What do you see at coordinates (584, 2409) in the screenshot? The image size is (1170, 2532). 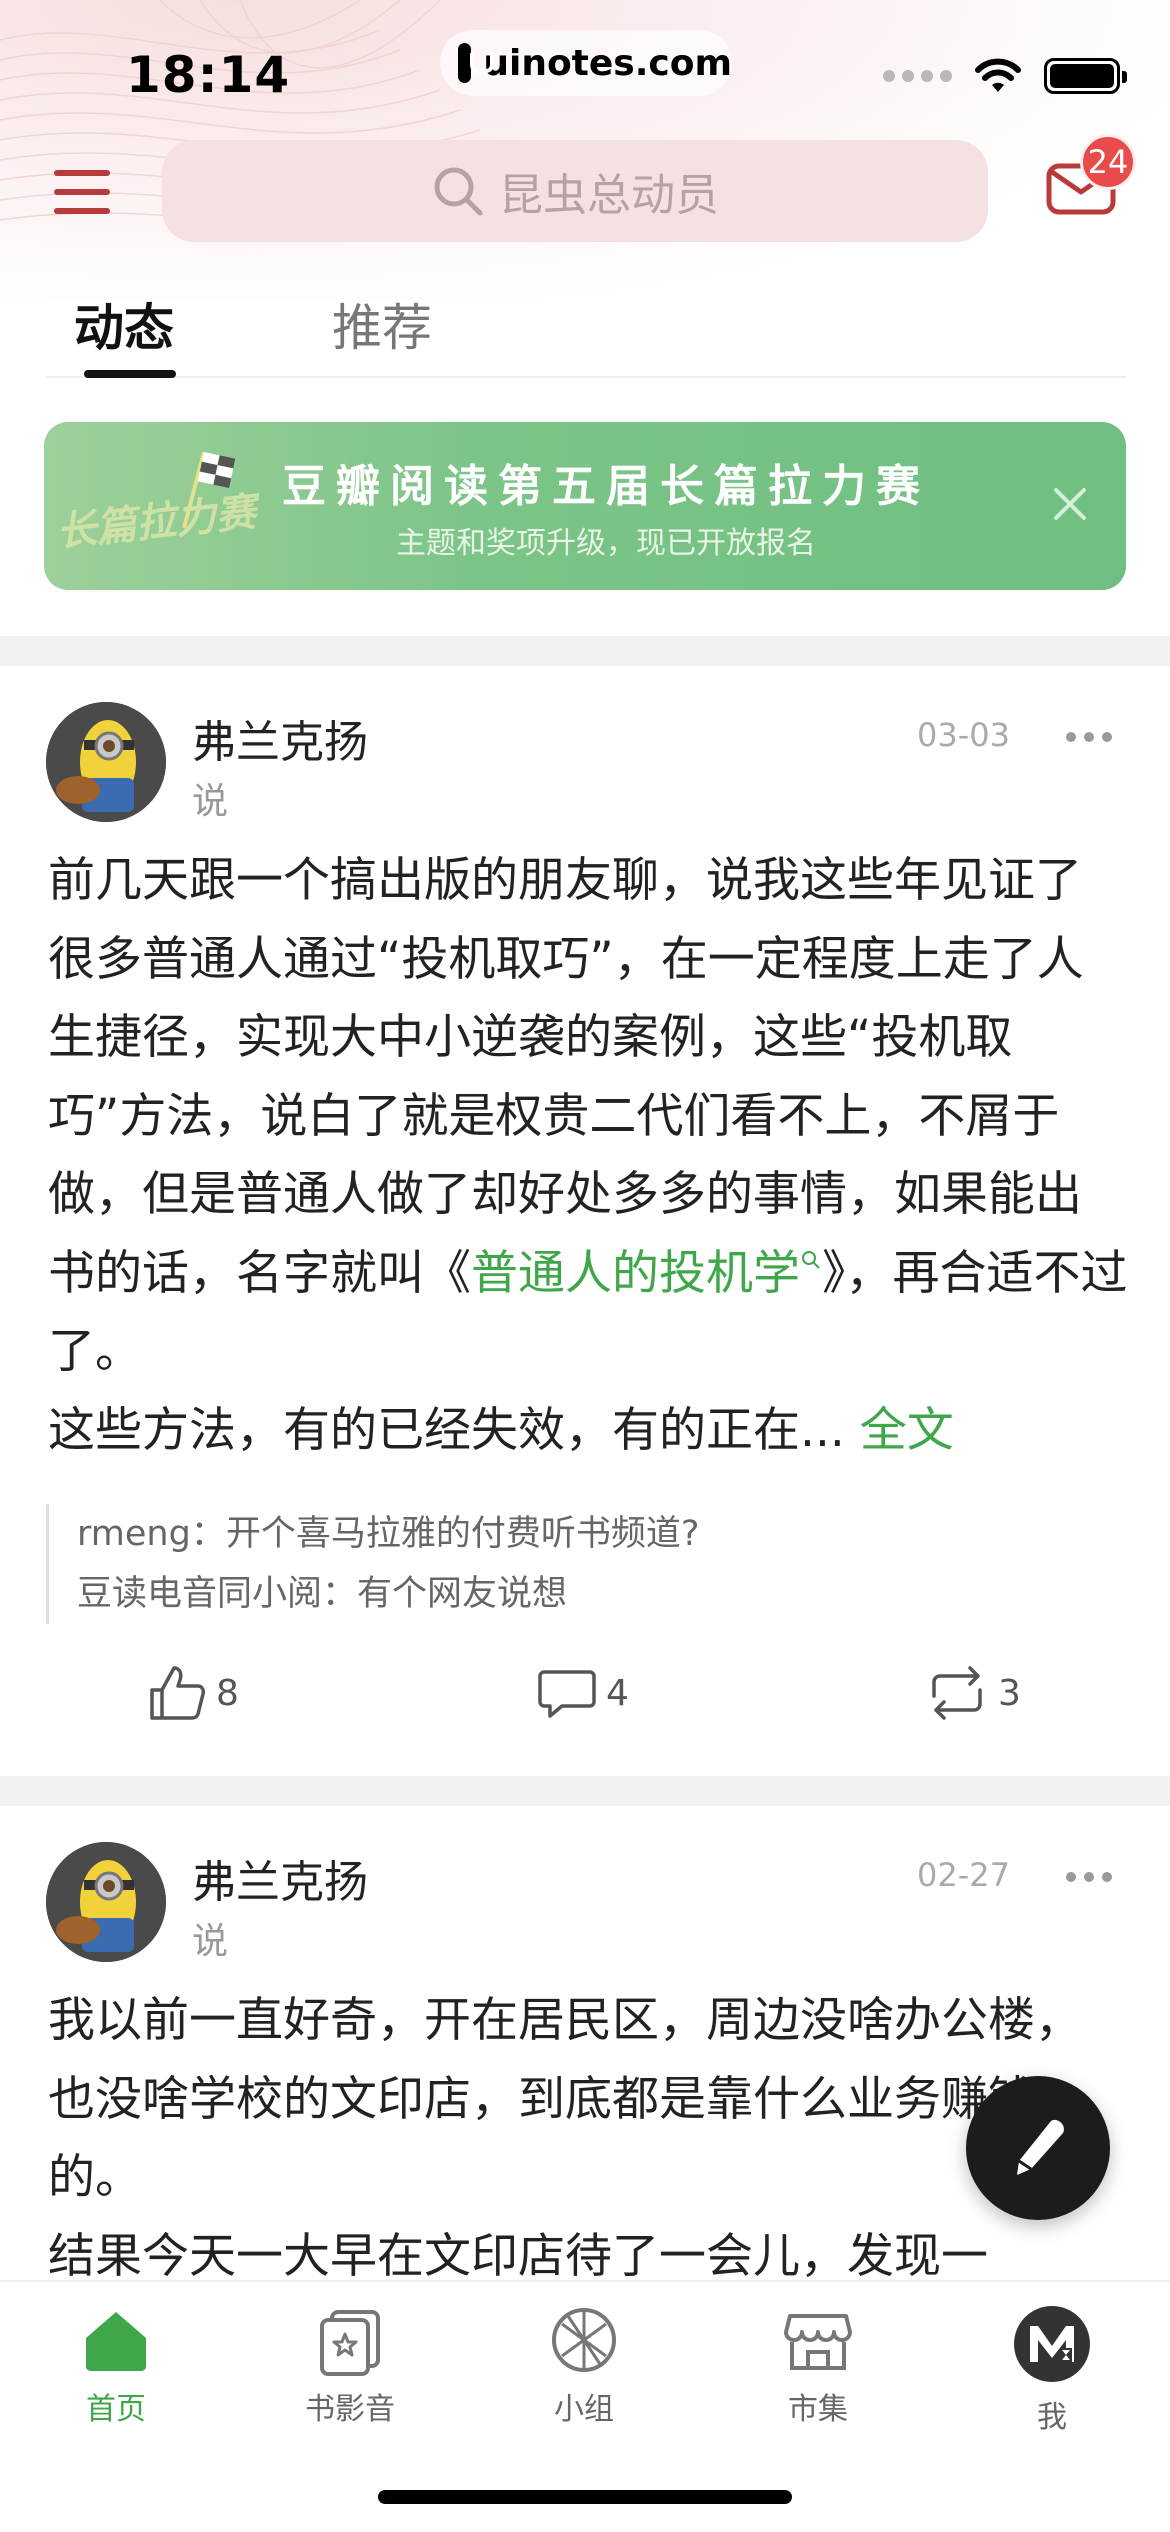 I see `tabbar-label: 小组` at bounding box center [584, 2409].